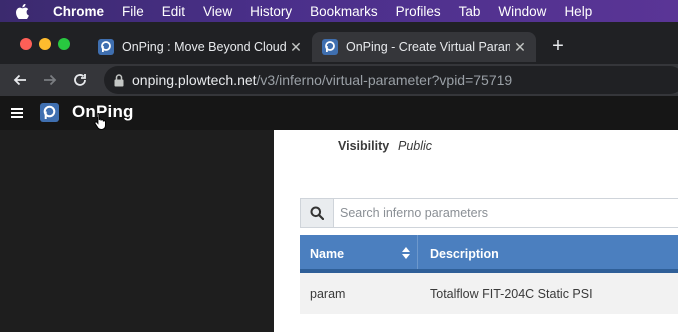  Describe the element at coordinates (384, 80) in the screenshot. I see `url-path: /v3/inferno/virtual-parameter?vpid=75719` at that location.